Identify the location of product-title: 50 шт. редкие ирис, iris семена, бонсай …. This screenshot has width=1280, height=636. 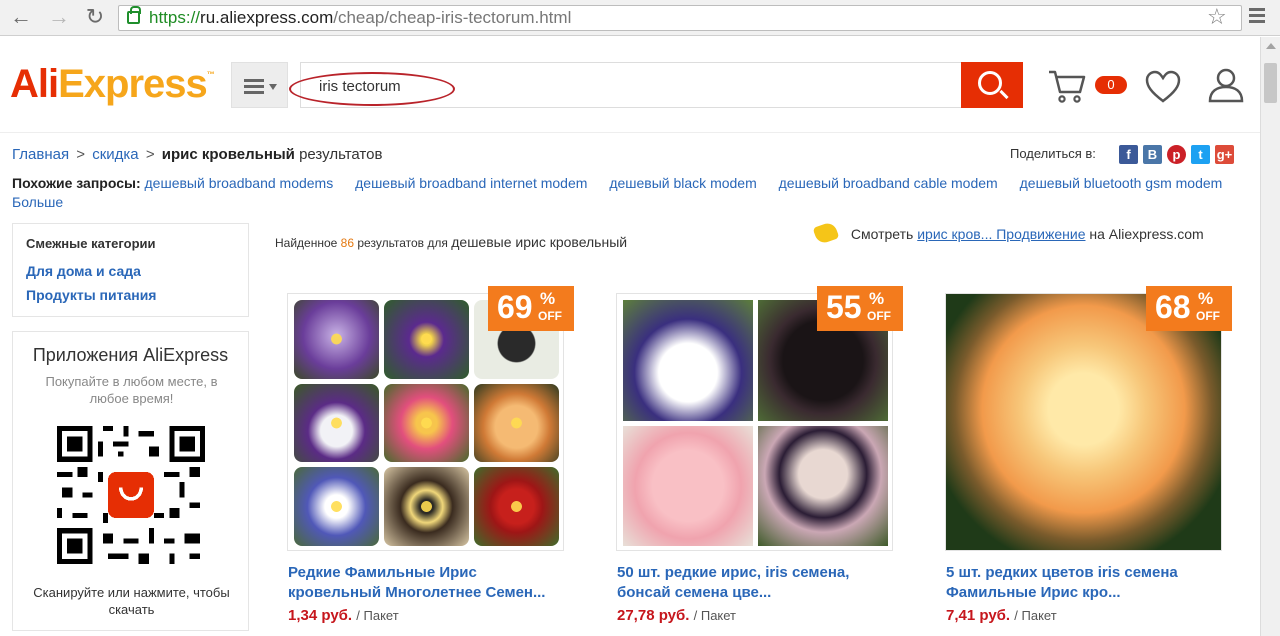
(754, 583).